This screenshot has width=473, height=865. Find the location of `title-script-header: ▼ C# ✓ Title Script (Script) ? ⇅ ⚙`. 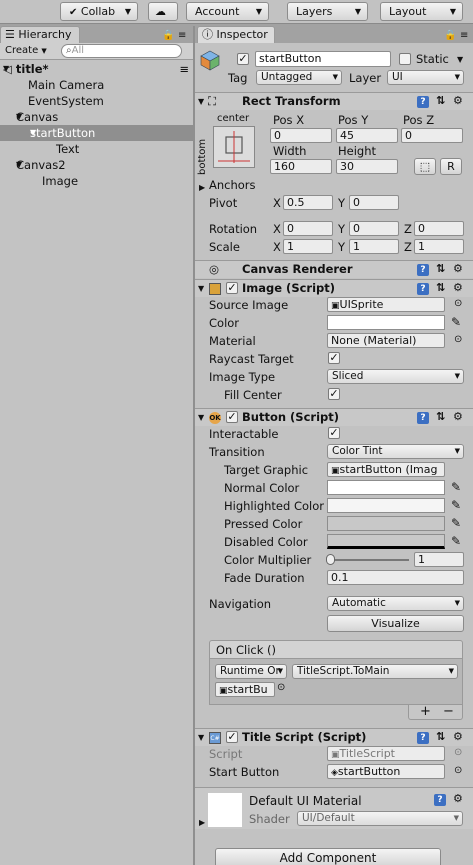

title-script-header: ▼ C# ✓ Title Script (Script) ? ⇅ ⚙ is located at coordinates (334, 737).